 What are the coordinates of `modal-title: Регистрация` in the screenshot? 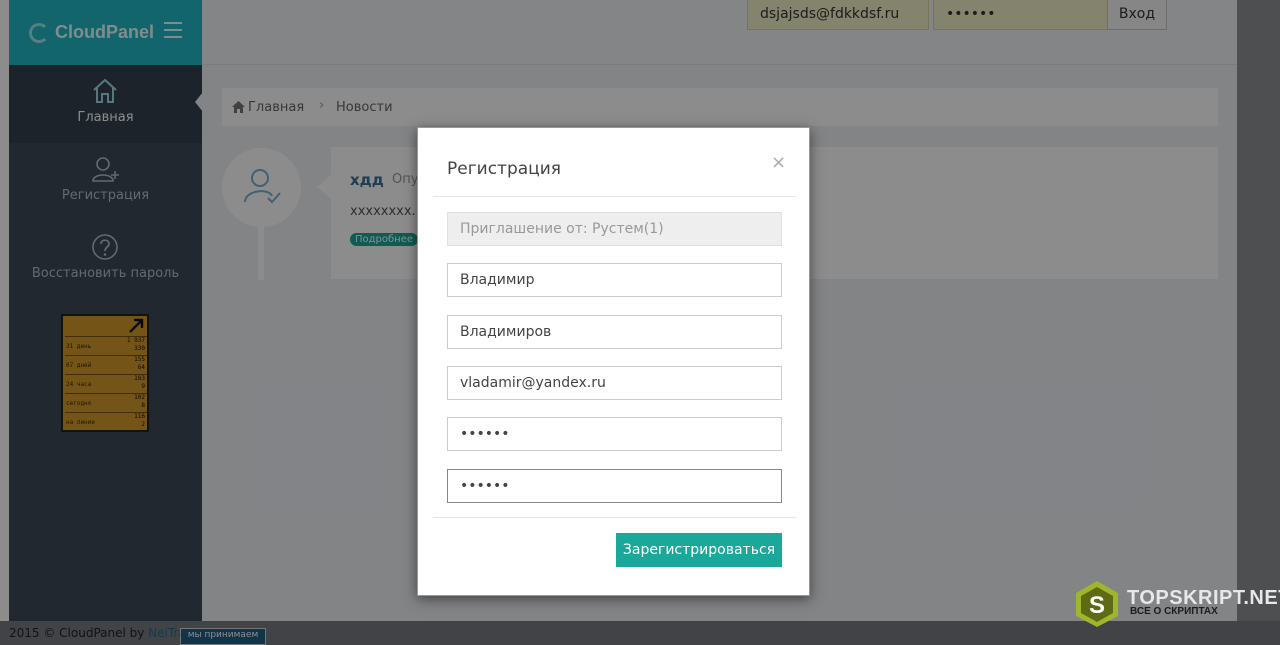 It's located at (504, 169).